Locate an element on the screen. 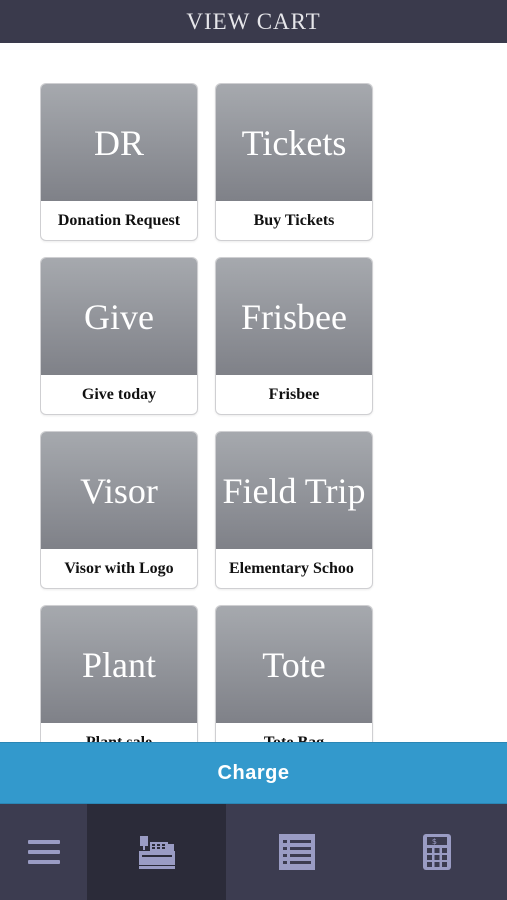 The height and width of the screenshot is (900, 507). menu-button is located at coordinates (43, 852).